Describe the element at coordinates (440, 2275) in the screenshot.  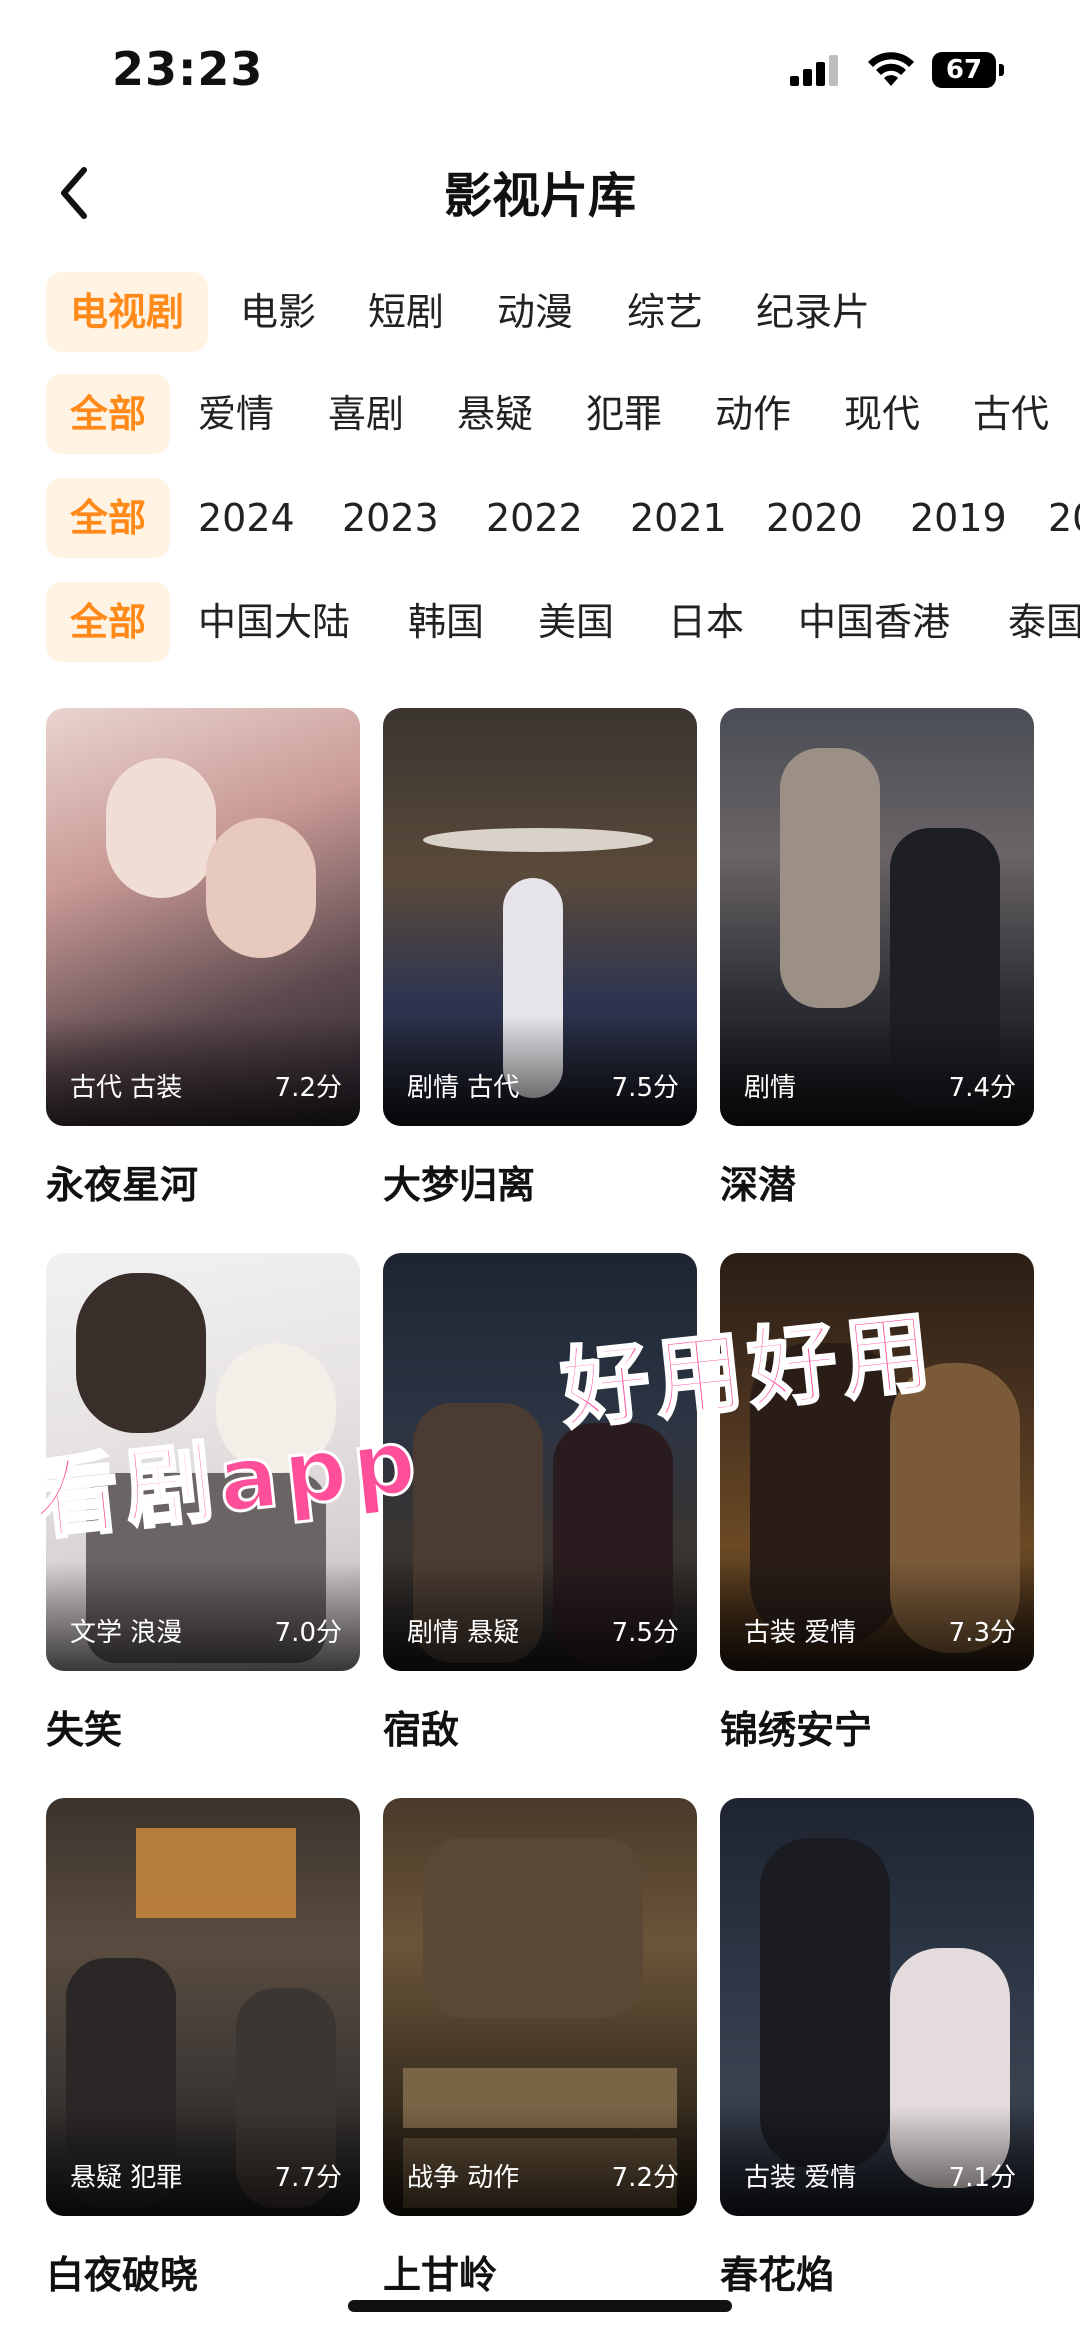
I see `card-title: 上甘岭` at that location.